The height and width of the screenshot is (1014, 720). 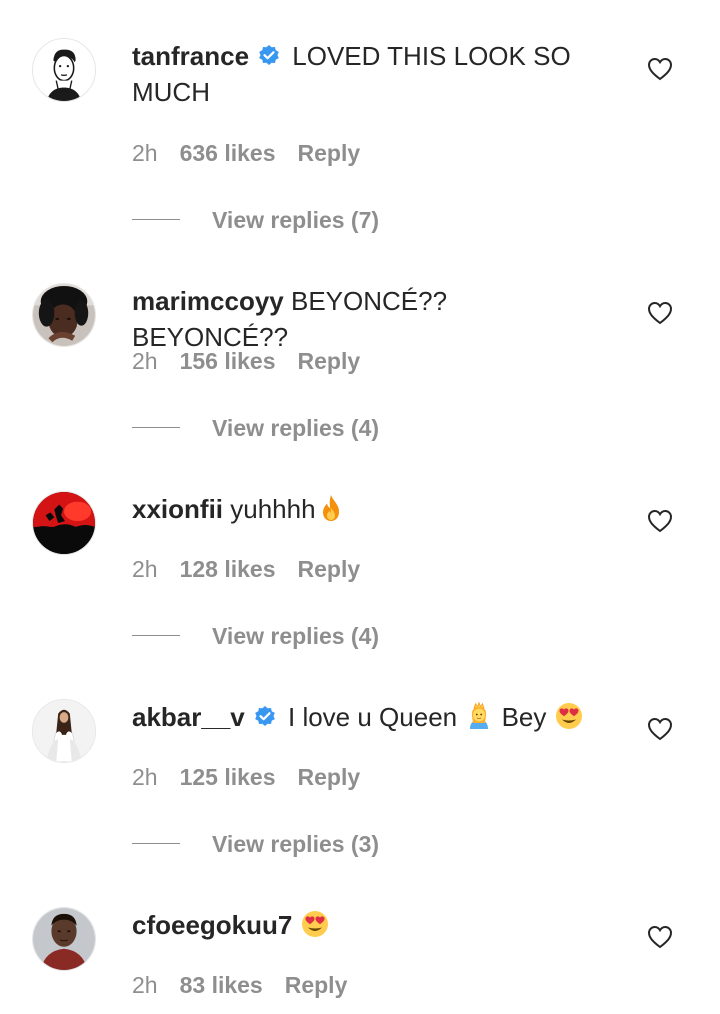 I want to click on comment-meta: 2h 128 likes Reply, so click(x=246, y=569).